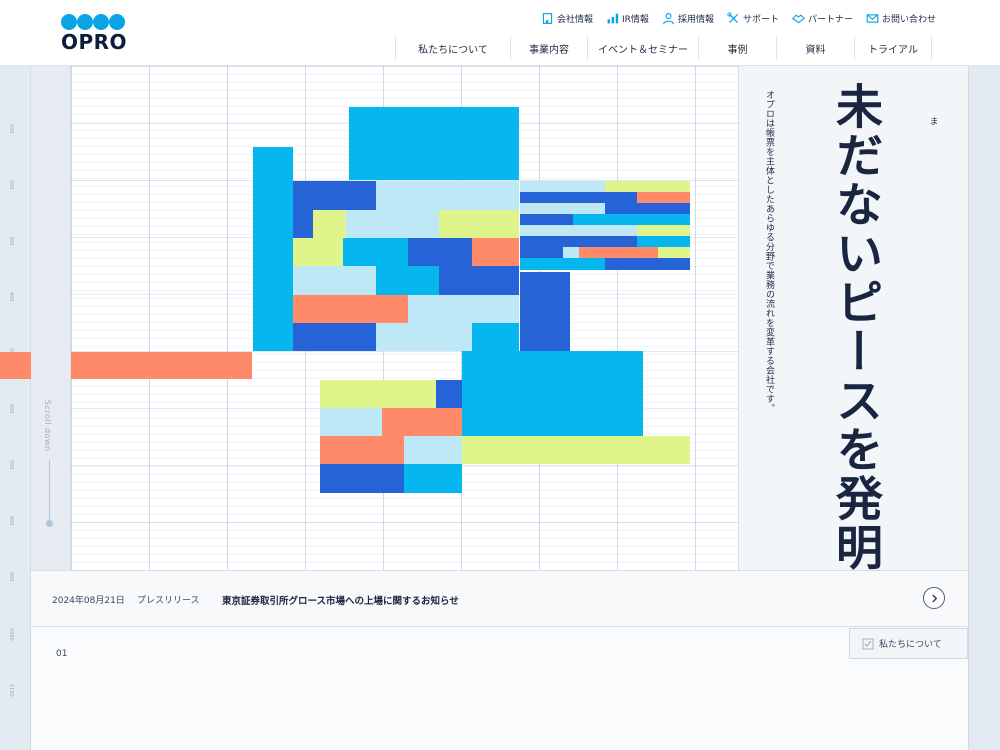 This screenshot has height=750, width=1000. Describe the element at coordinates (452, 48) in the screenshot. I see `nav-about: 私たちについて` at that location.